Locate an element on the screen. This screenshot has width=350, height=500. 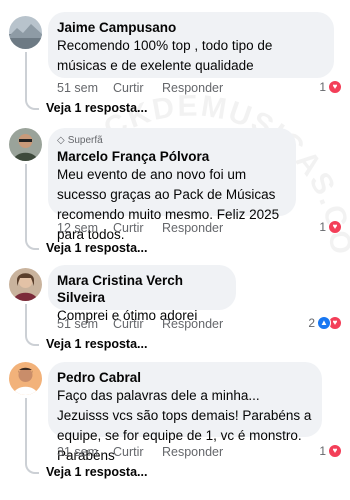
comment-actions: 31 sem Curtir Responder is located at coordinates (140, 452).